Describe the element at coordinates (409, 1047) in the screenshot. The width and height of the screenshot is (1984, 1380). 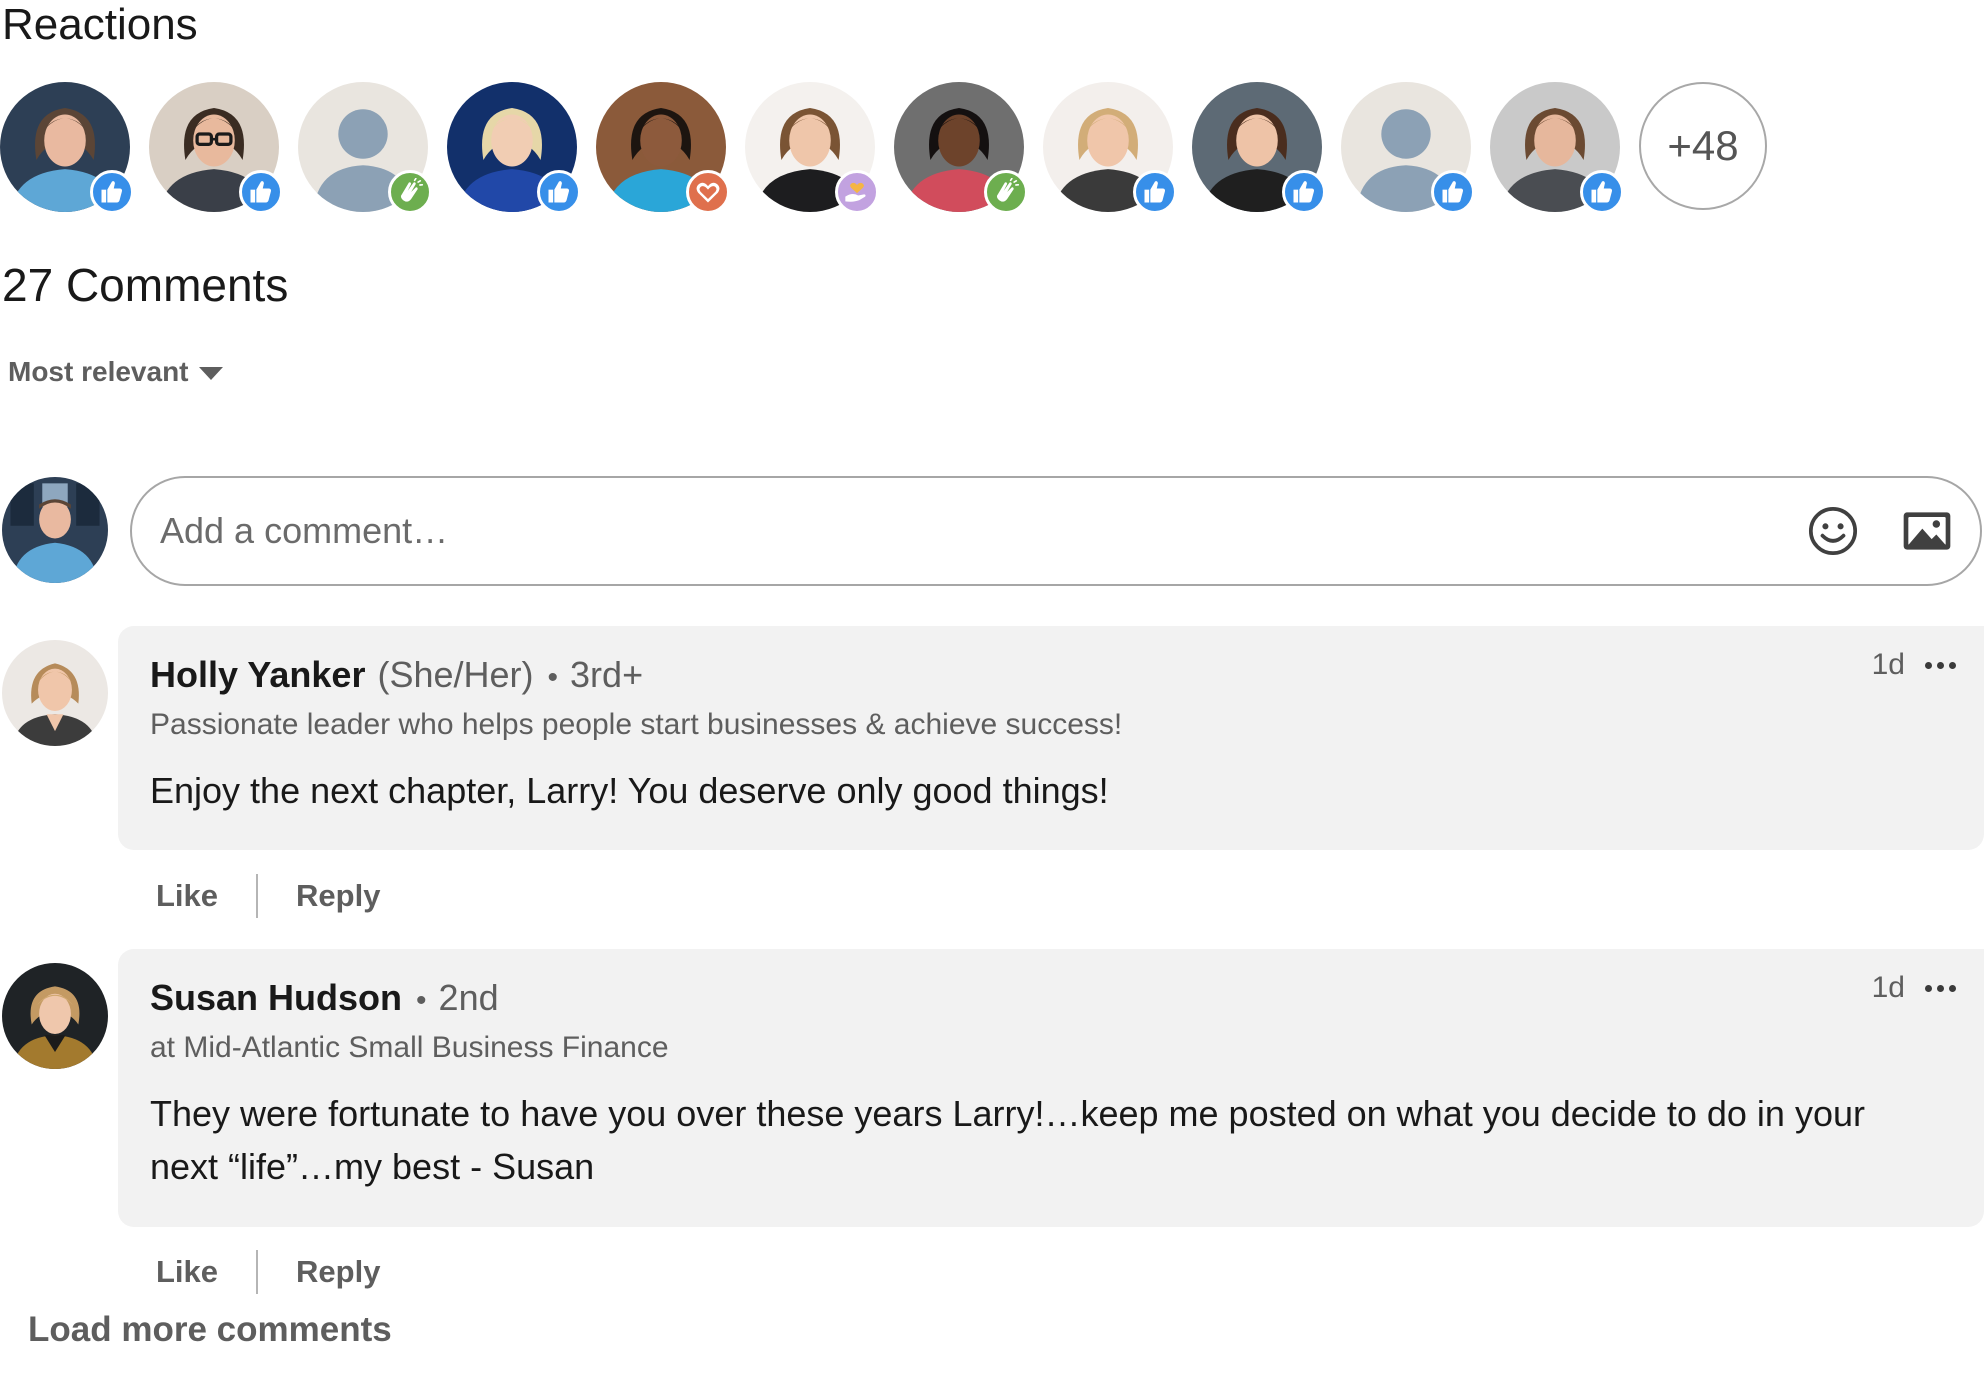
I see `comment-author-headline: at Mid-Atlantic Small Business Finance` at that location.